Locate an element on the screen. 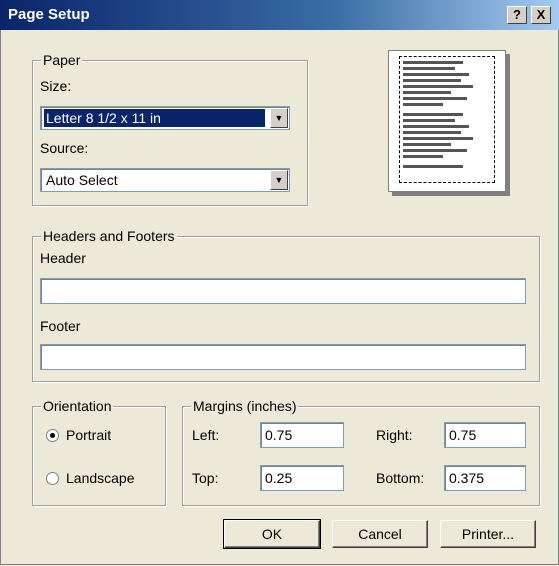 This screenshot has height=566, width=559. top-margin-field: 0.25 is located at coordinates (302, 478).